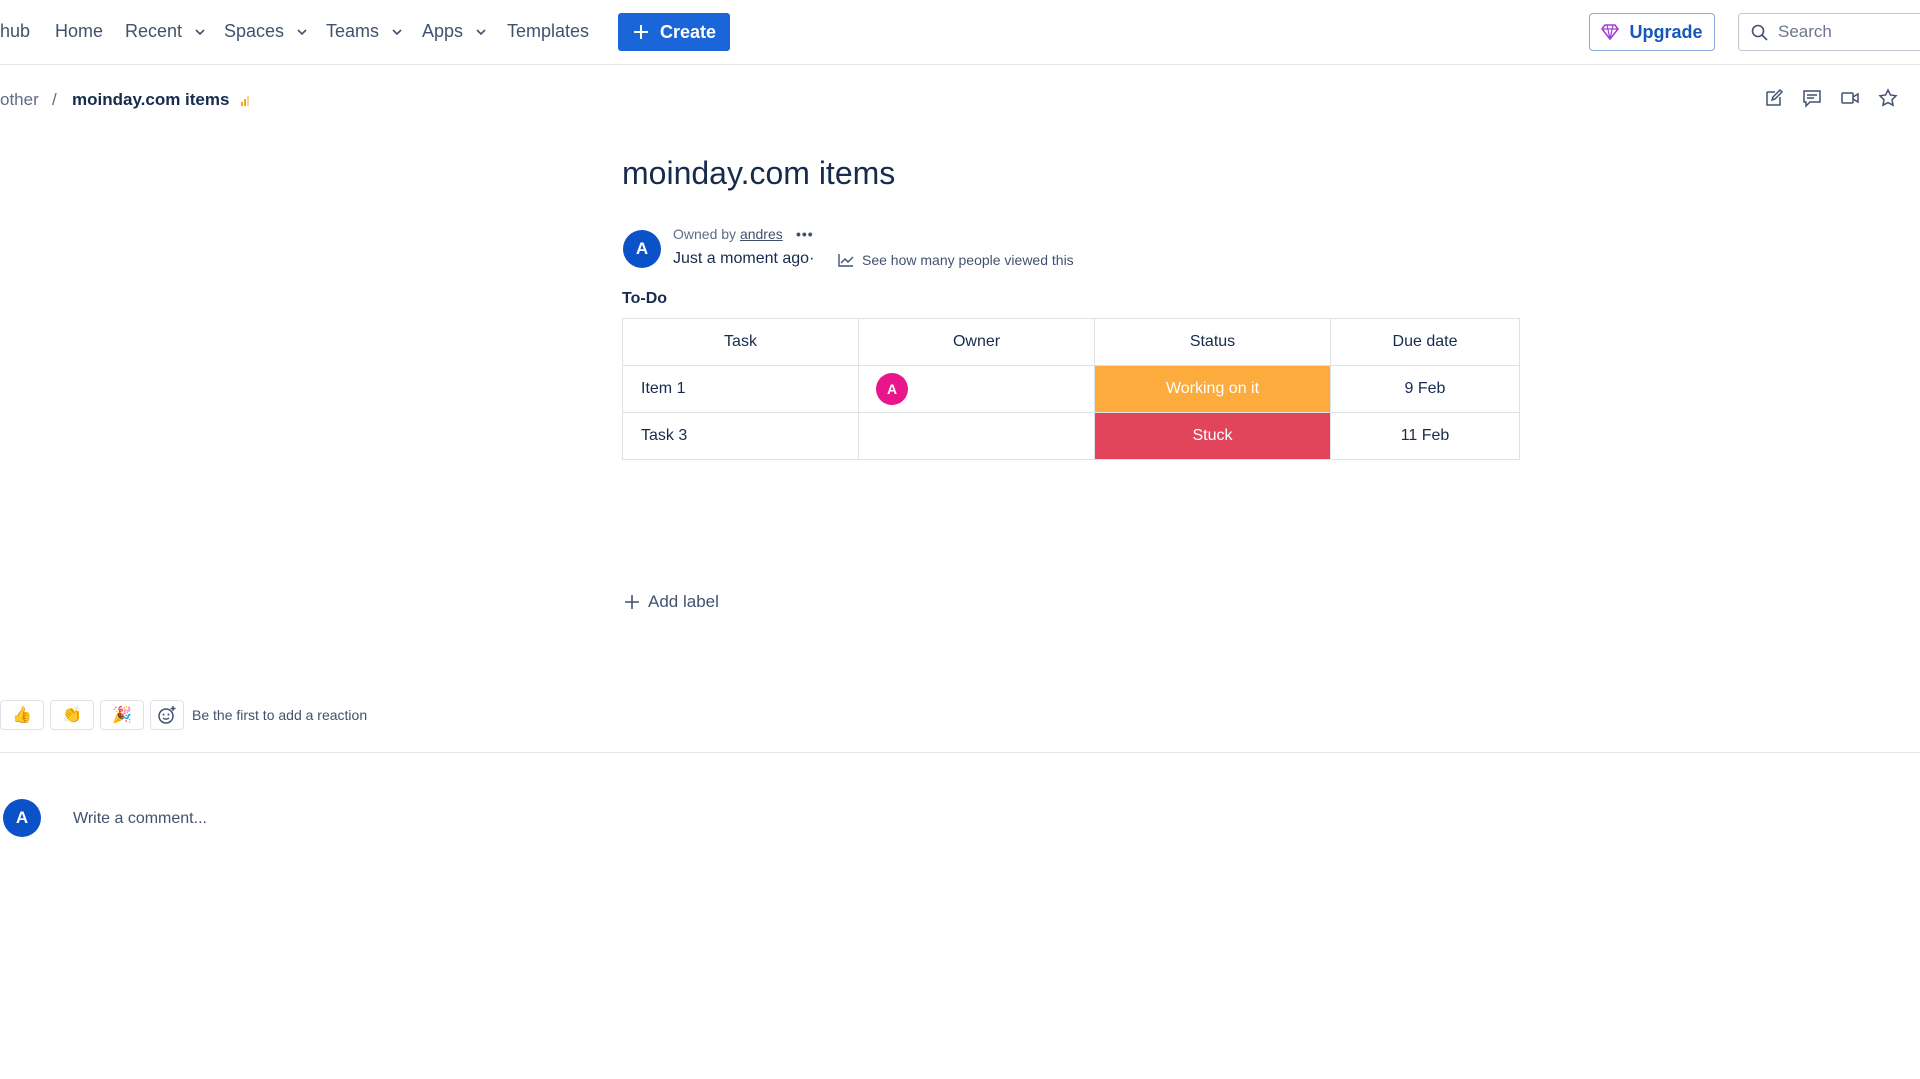 The width and height of the screenshot is (1920, 1079). I want to click on add-label-text: Add label, so click(683, 601).